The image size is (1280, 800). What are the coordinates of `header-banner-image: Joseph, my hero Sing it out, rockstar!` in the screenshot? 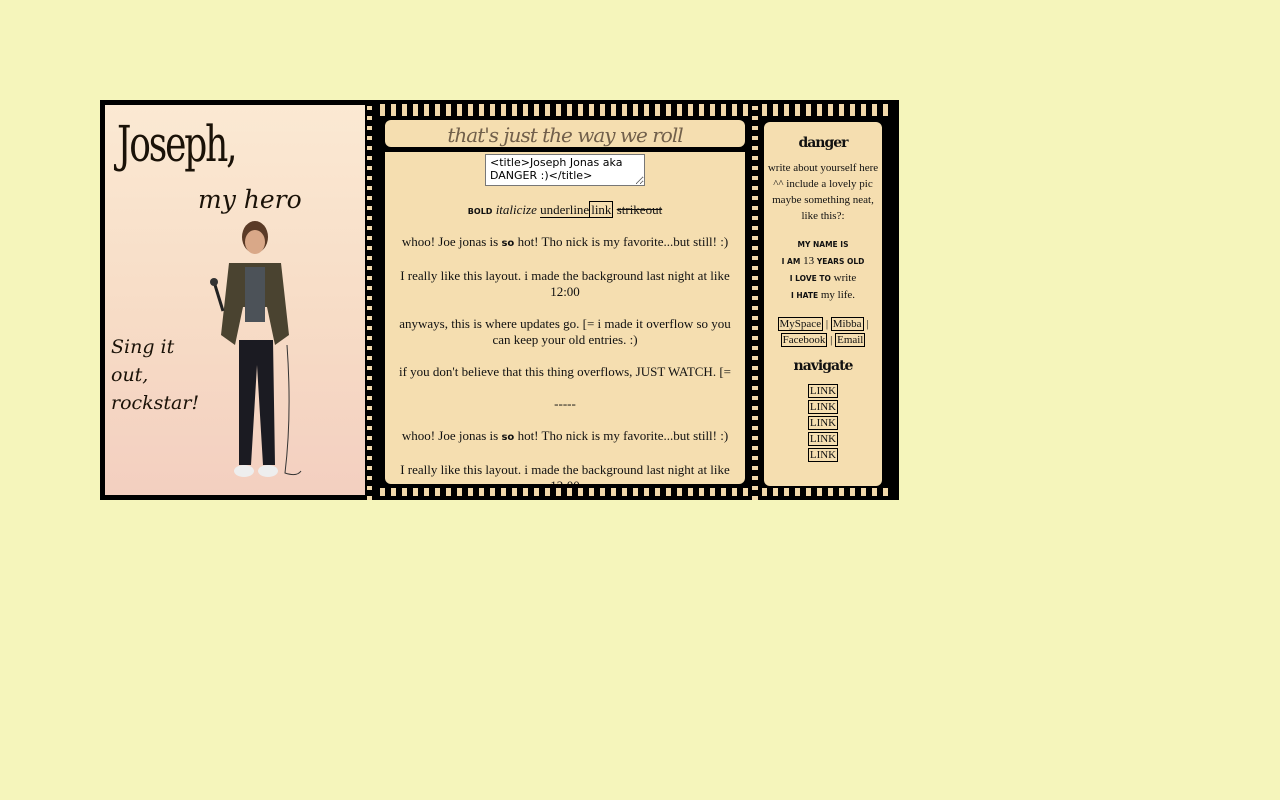 It's located at (235, 300).